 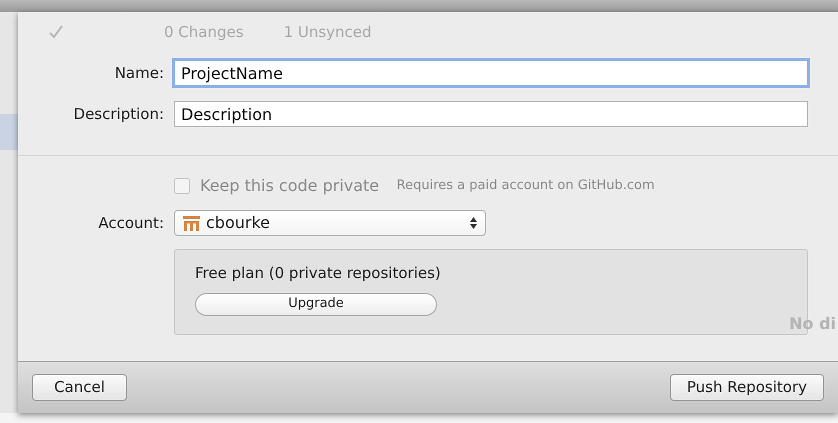 What do you see at coordinates (118, 114) in the screenshot?
I see `field-label: Description:` at bounding box center [118, 114].